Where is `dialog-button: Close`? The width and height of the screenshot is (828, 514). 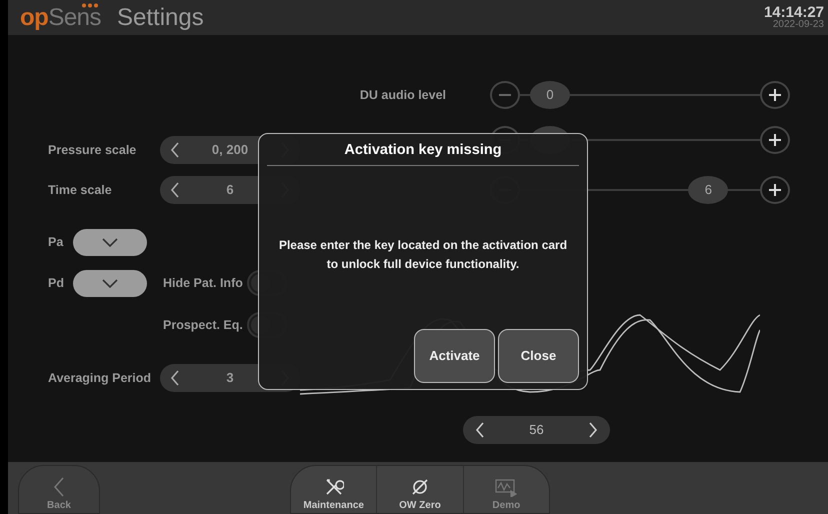
dialog-button: Close is located at coordinates (538, 356).